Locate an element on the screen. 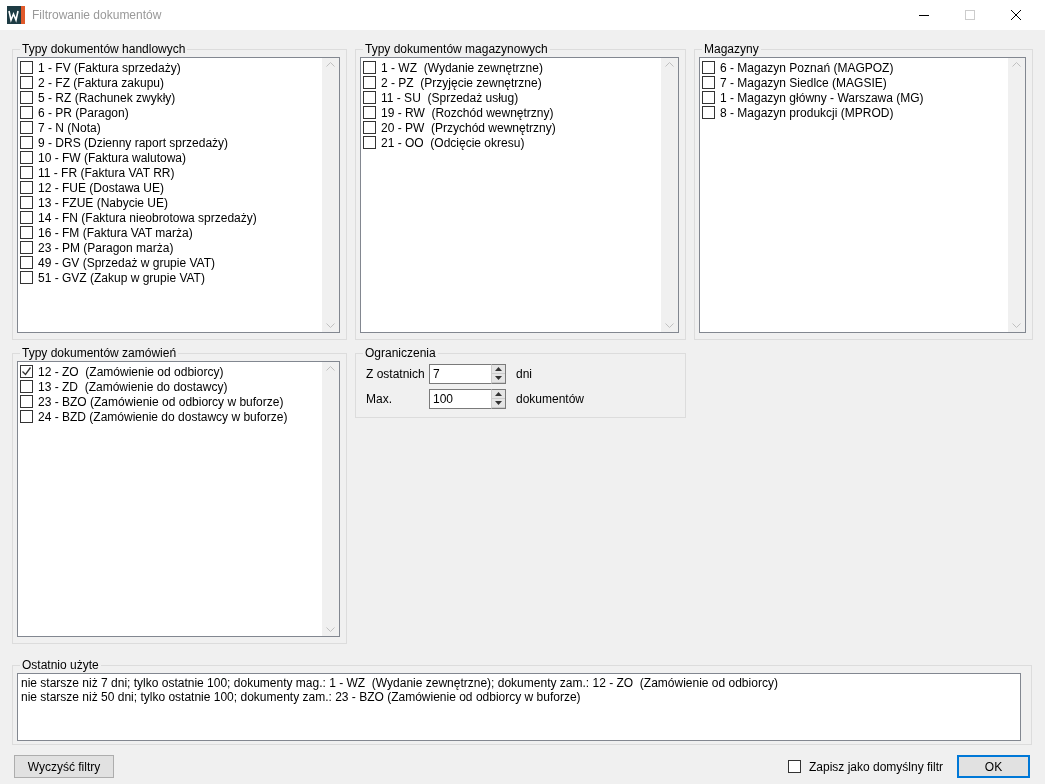 The image size is (1045, 784). unit-label: dni is located at coordinates (524, 374).